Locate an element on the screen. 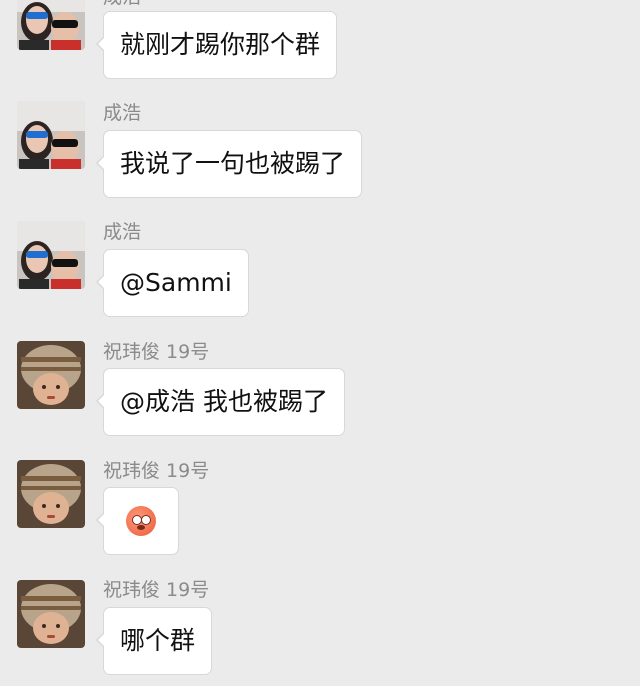 The image size is (640, 686). message-bubble: 就刚才踢你那个群 is located at coordinates (216, 45).